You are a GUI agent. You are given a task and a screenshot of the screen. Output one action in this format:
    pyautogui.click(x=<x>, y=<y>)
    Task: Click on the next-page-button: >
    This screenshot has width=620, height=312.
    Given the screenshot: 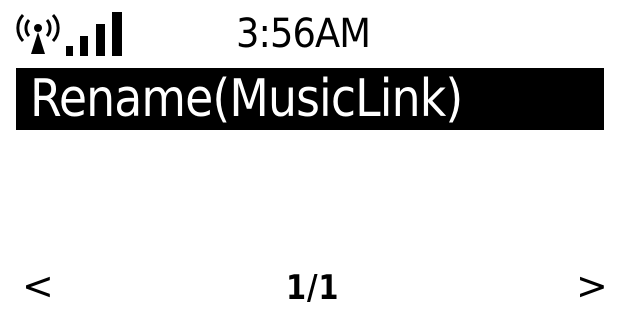 What is the action you would take?
    pyautogui.click(x=592, y=286)
    